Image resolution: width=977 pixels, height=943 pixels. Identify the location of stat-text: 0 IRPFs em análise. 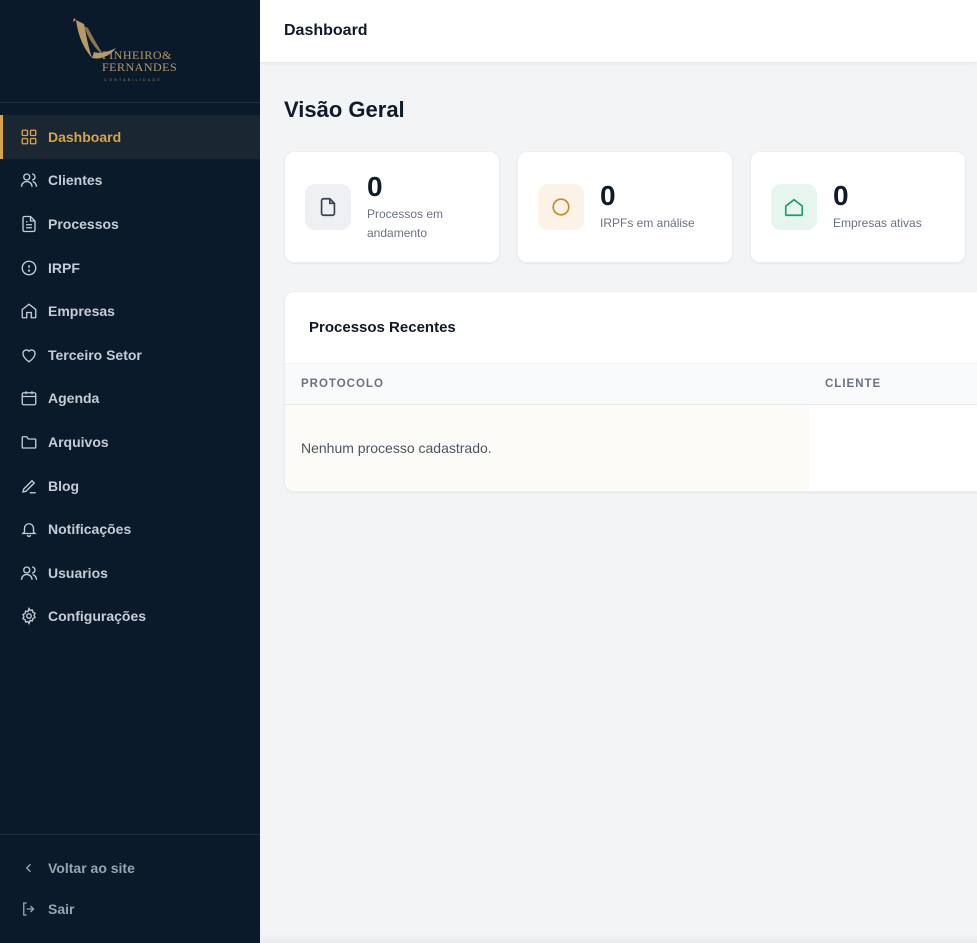
(647, 207).